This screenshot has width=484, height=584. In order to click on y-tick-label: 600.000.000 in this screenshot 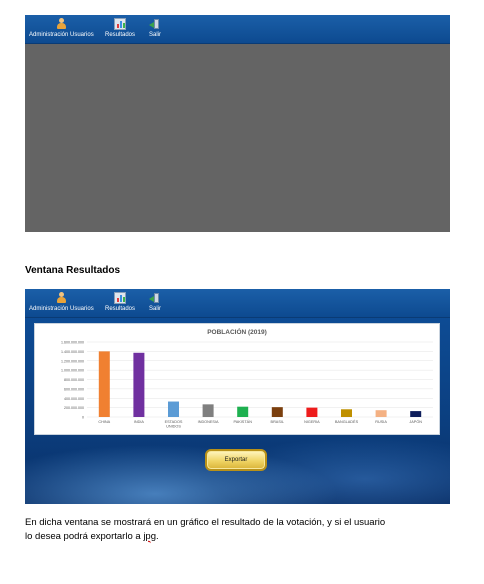, I will do `click(74, 389)`.